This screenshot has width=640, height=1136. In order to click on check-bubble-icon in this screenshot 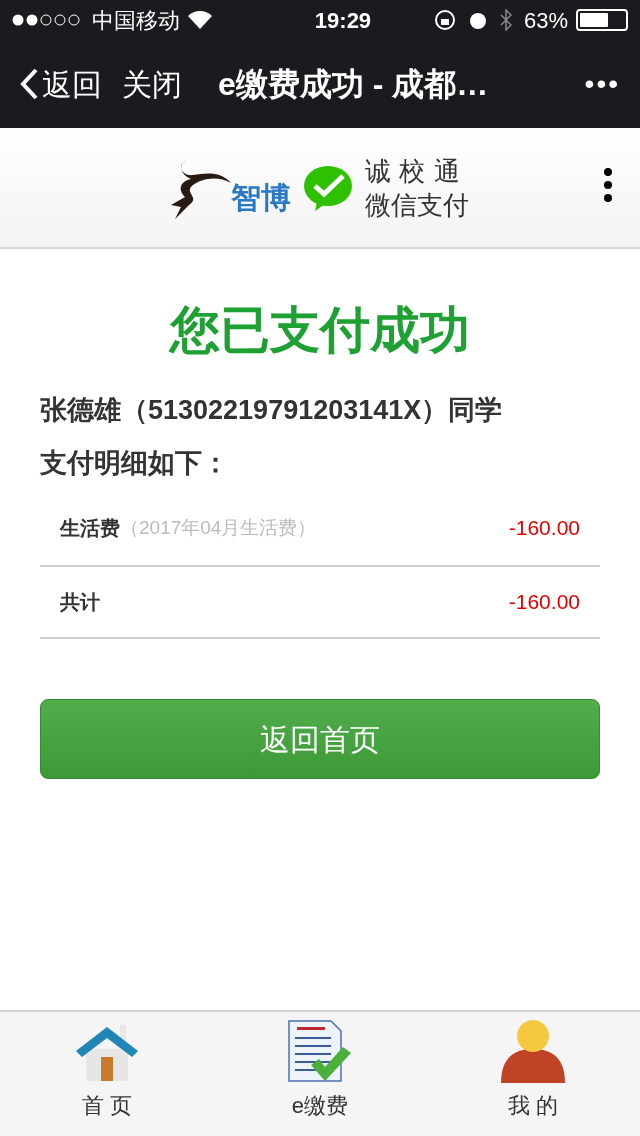, I will do `click(328, 187)`.